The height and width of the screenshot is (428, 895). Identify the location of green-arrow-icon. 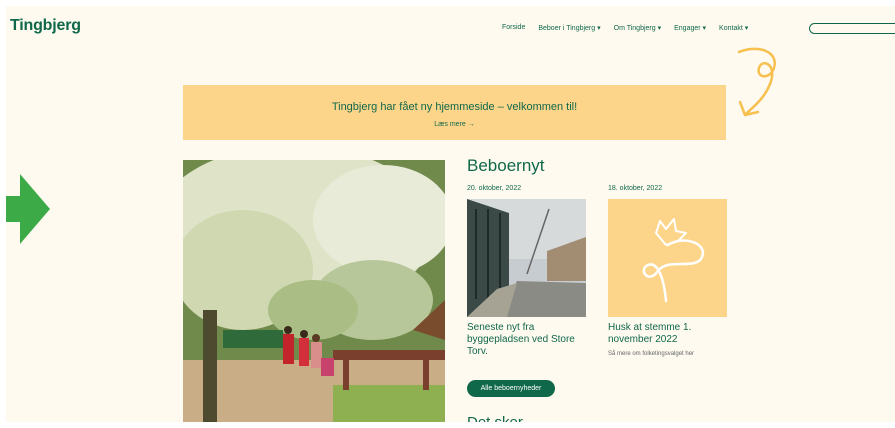
(28, 209).